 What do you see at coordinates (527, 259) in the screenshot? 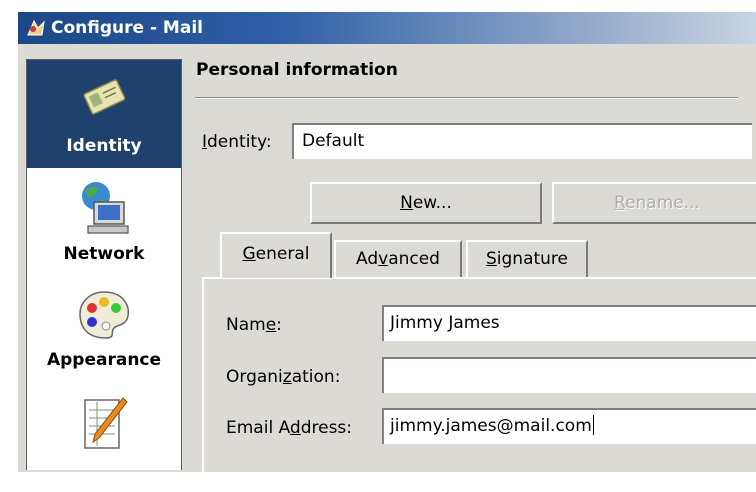
I see `tab-signature: Signature` at bounding box center [527, 259].